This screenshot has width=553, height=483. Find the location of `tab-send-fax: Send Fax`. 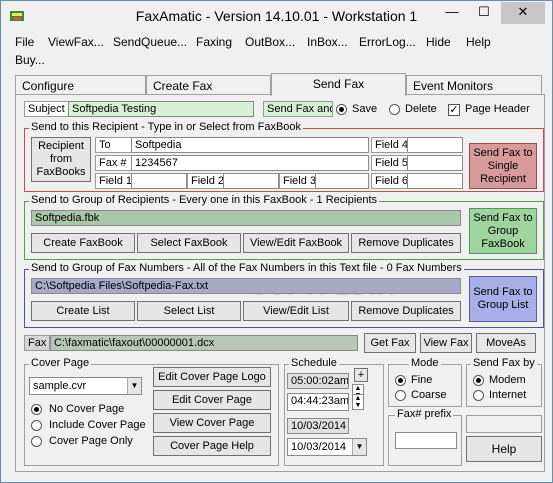

tab-send-fax: Send Fax is located at coordinates (338, 84).